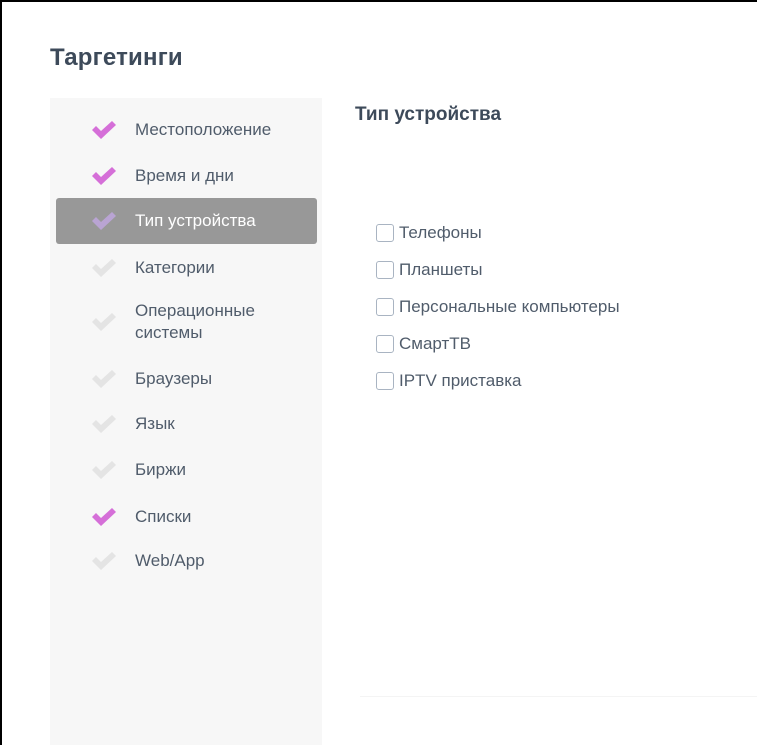 The image size is (757, 745). Describe the element at coordinates (174, 378) in the screenshot. I see `sidebar-item-label: Браузеры` at that location.